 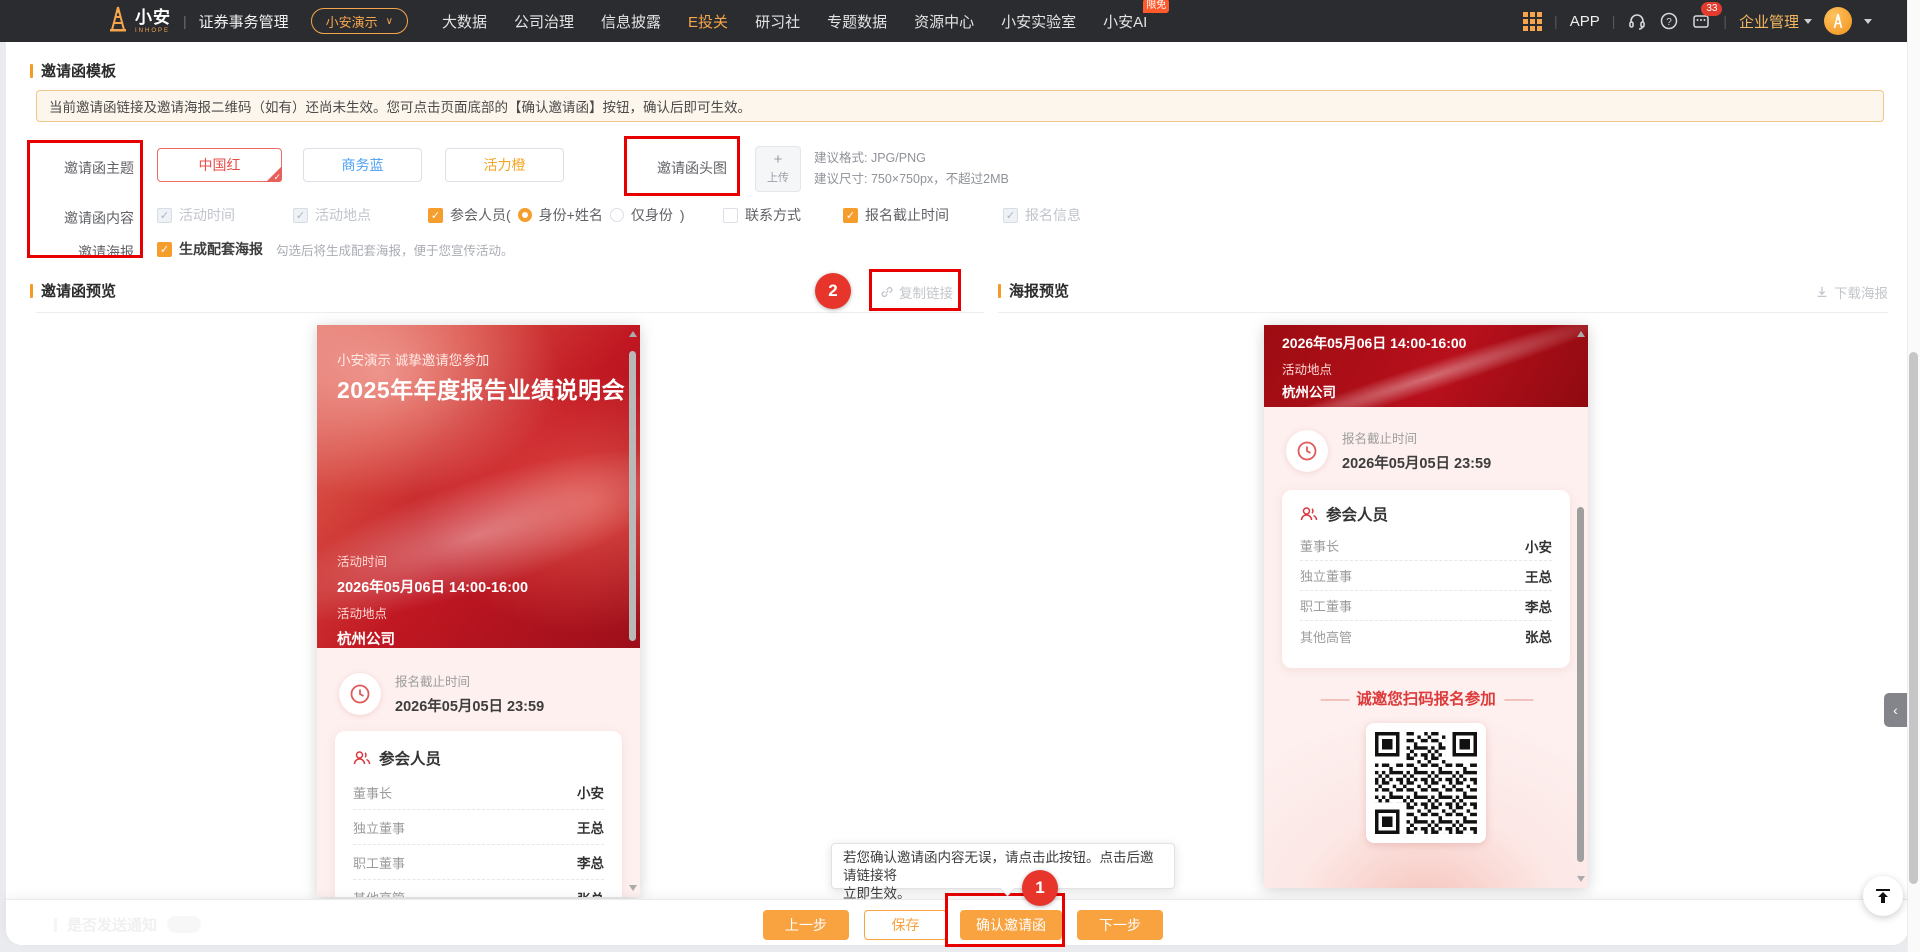 What do you see at coordinates (762, 215) in the screenshot?
I see `checkbox-contact: 联系方式` at bounding box center [762, 215].